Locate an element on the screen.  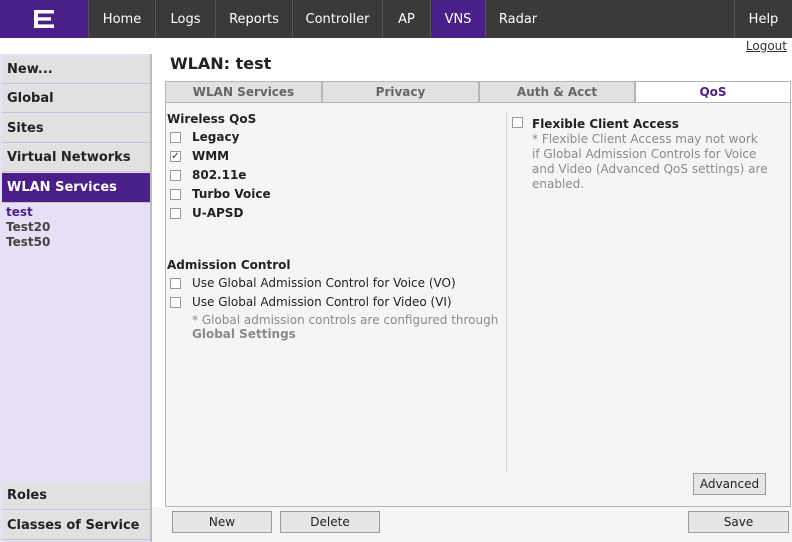
advanced-button: Advanced is located at coordinates (729, 484).